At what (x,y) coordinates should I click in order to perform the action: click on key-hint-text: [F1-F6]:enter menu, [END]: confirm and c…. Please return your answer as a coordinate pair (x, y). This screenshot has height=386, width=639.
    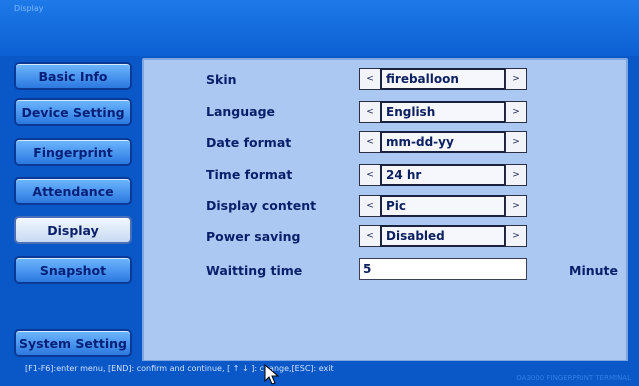
    Looking at the image, I should click on (179, 368).